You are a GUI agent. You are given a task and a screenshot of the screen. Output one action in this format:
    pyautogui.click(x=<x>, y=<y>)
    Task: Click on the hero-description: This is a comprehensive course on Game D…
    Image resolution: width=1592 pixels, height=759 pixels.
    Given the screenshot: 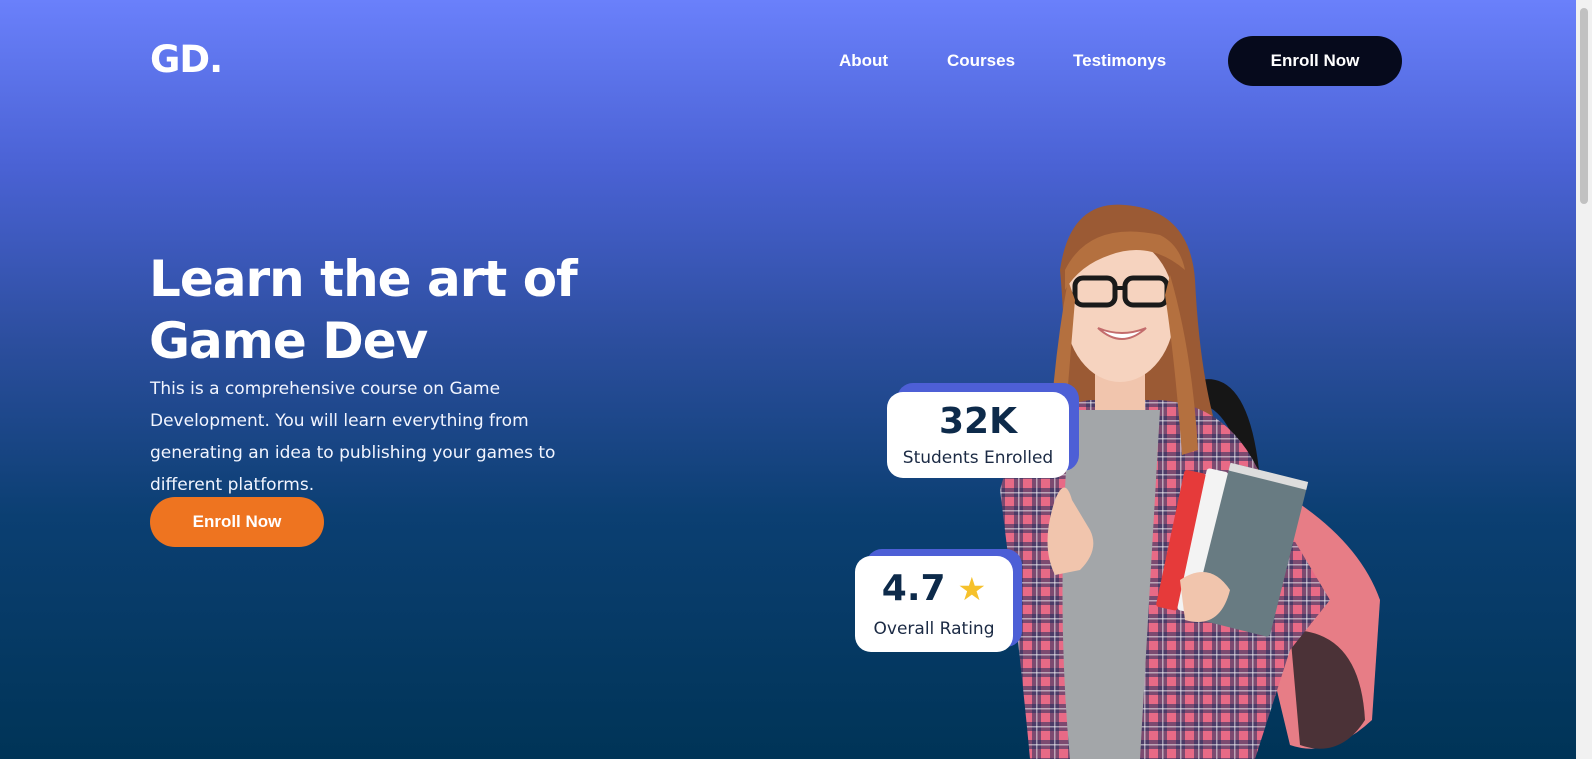 What is the action you would take?
    pyautogui.click(x=353, y=437)
    